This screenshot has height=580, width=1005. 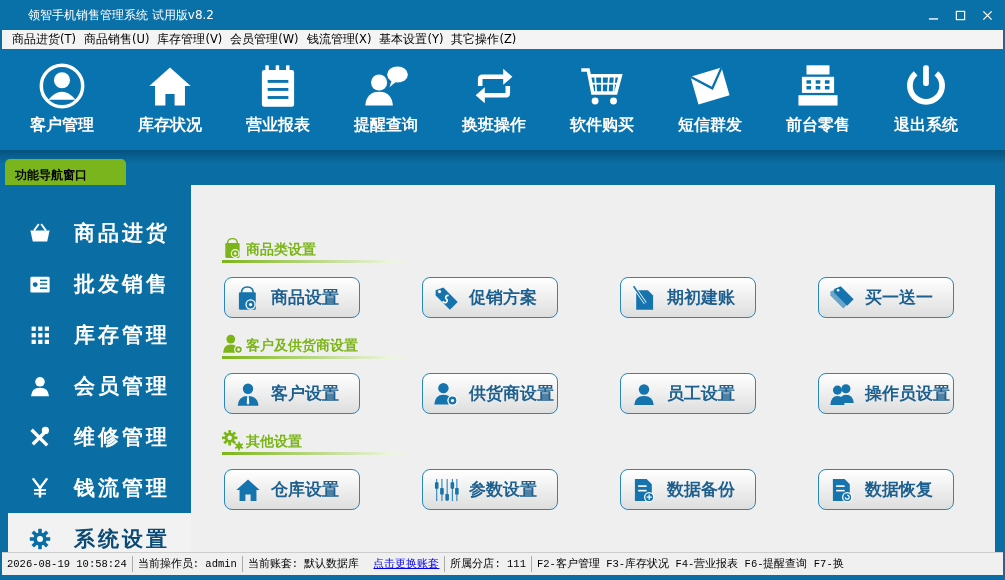 What do you see at coordinates (65, 172) in the screenshot?
I see `nav-tab: 功能导航窗口` at bounding box center [65, 172].